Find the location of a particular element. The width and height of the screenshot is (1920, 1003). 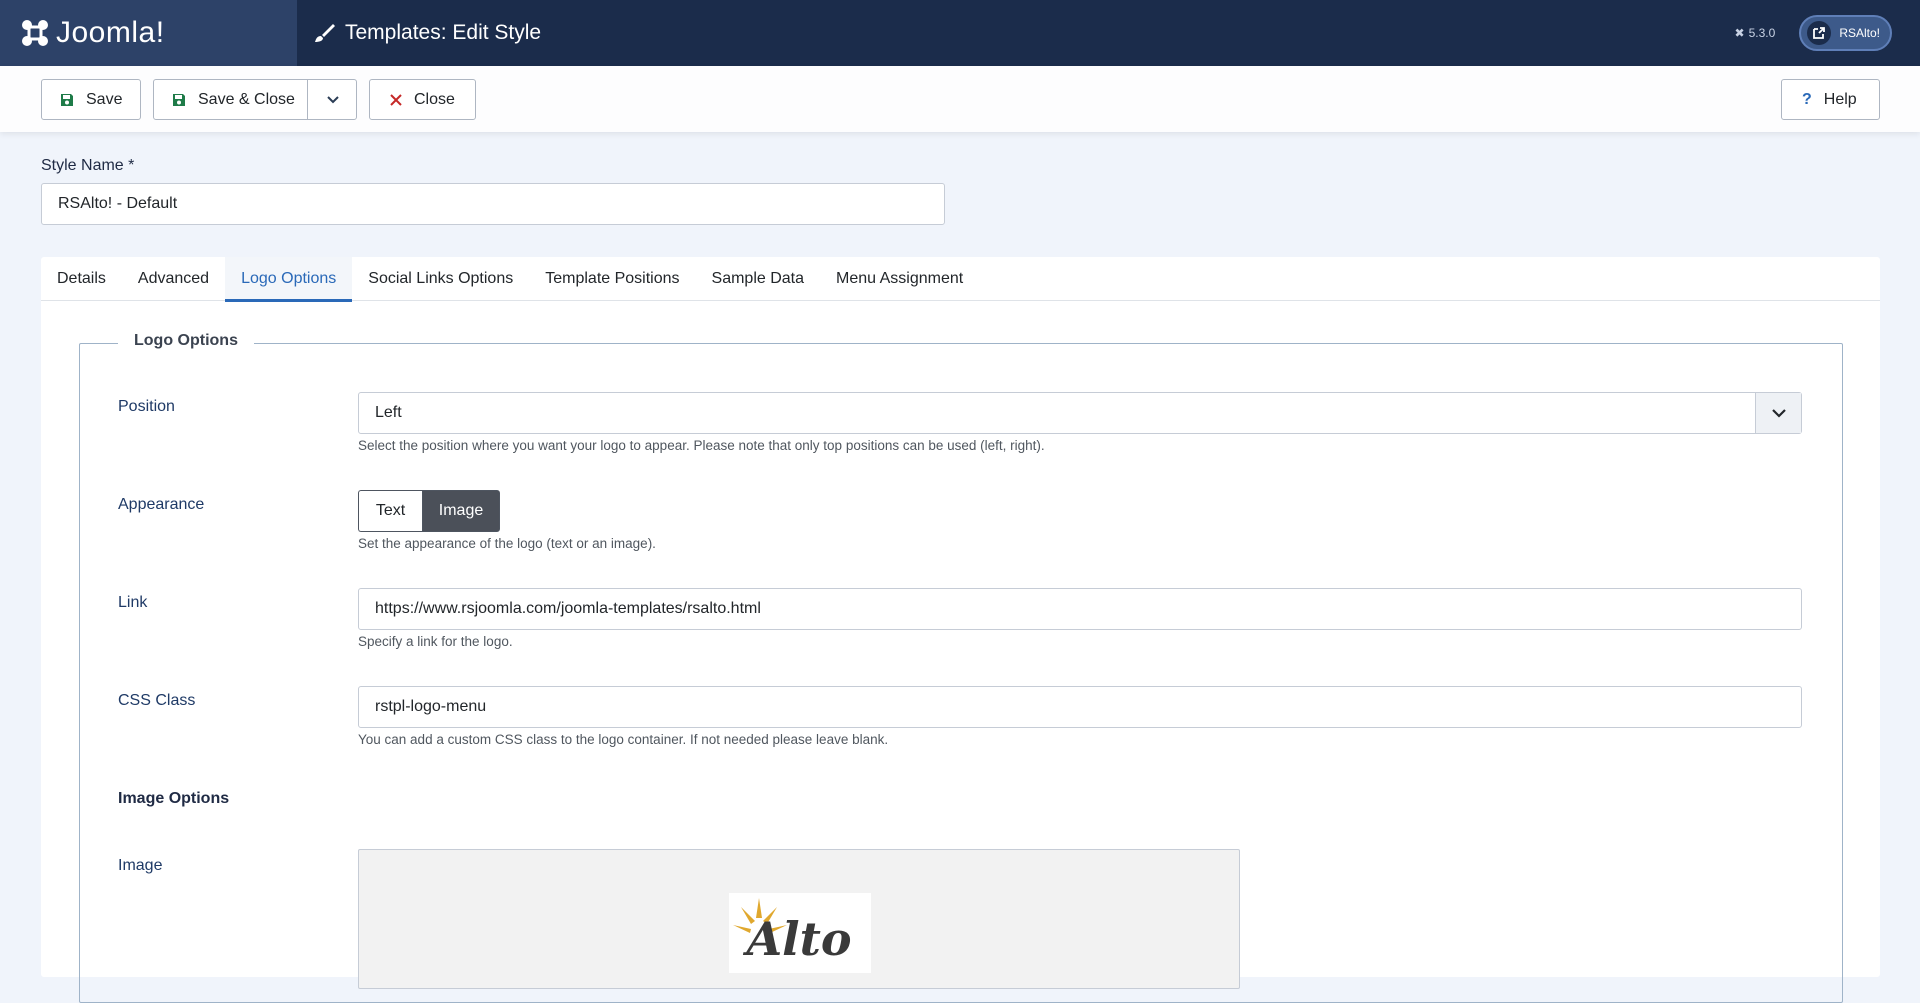

image-label: Image is located at coordinates (140, 865).